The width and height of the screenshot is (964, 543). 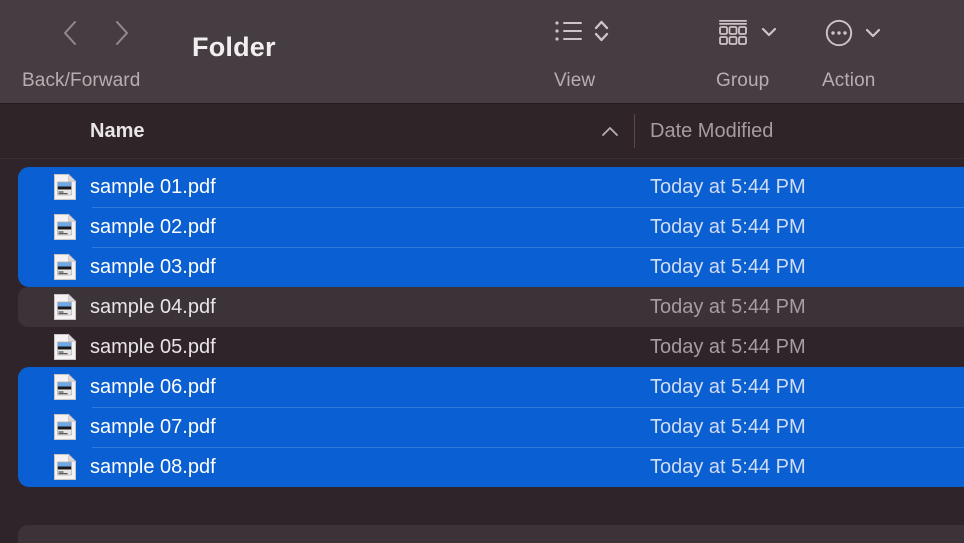 What do you see at coordinates (81, 80) in the screenshot?
I see `back-forward-caption: Back/Forward` at bounding box center [81, 80].